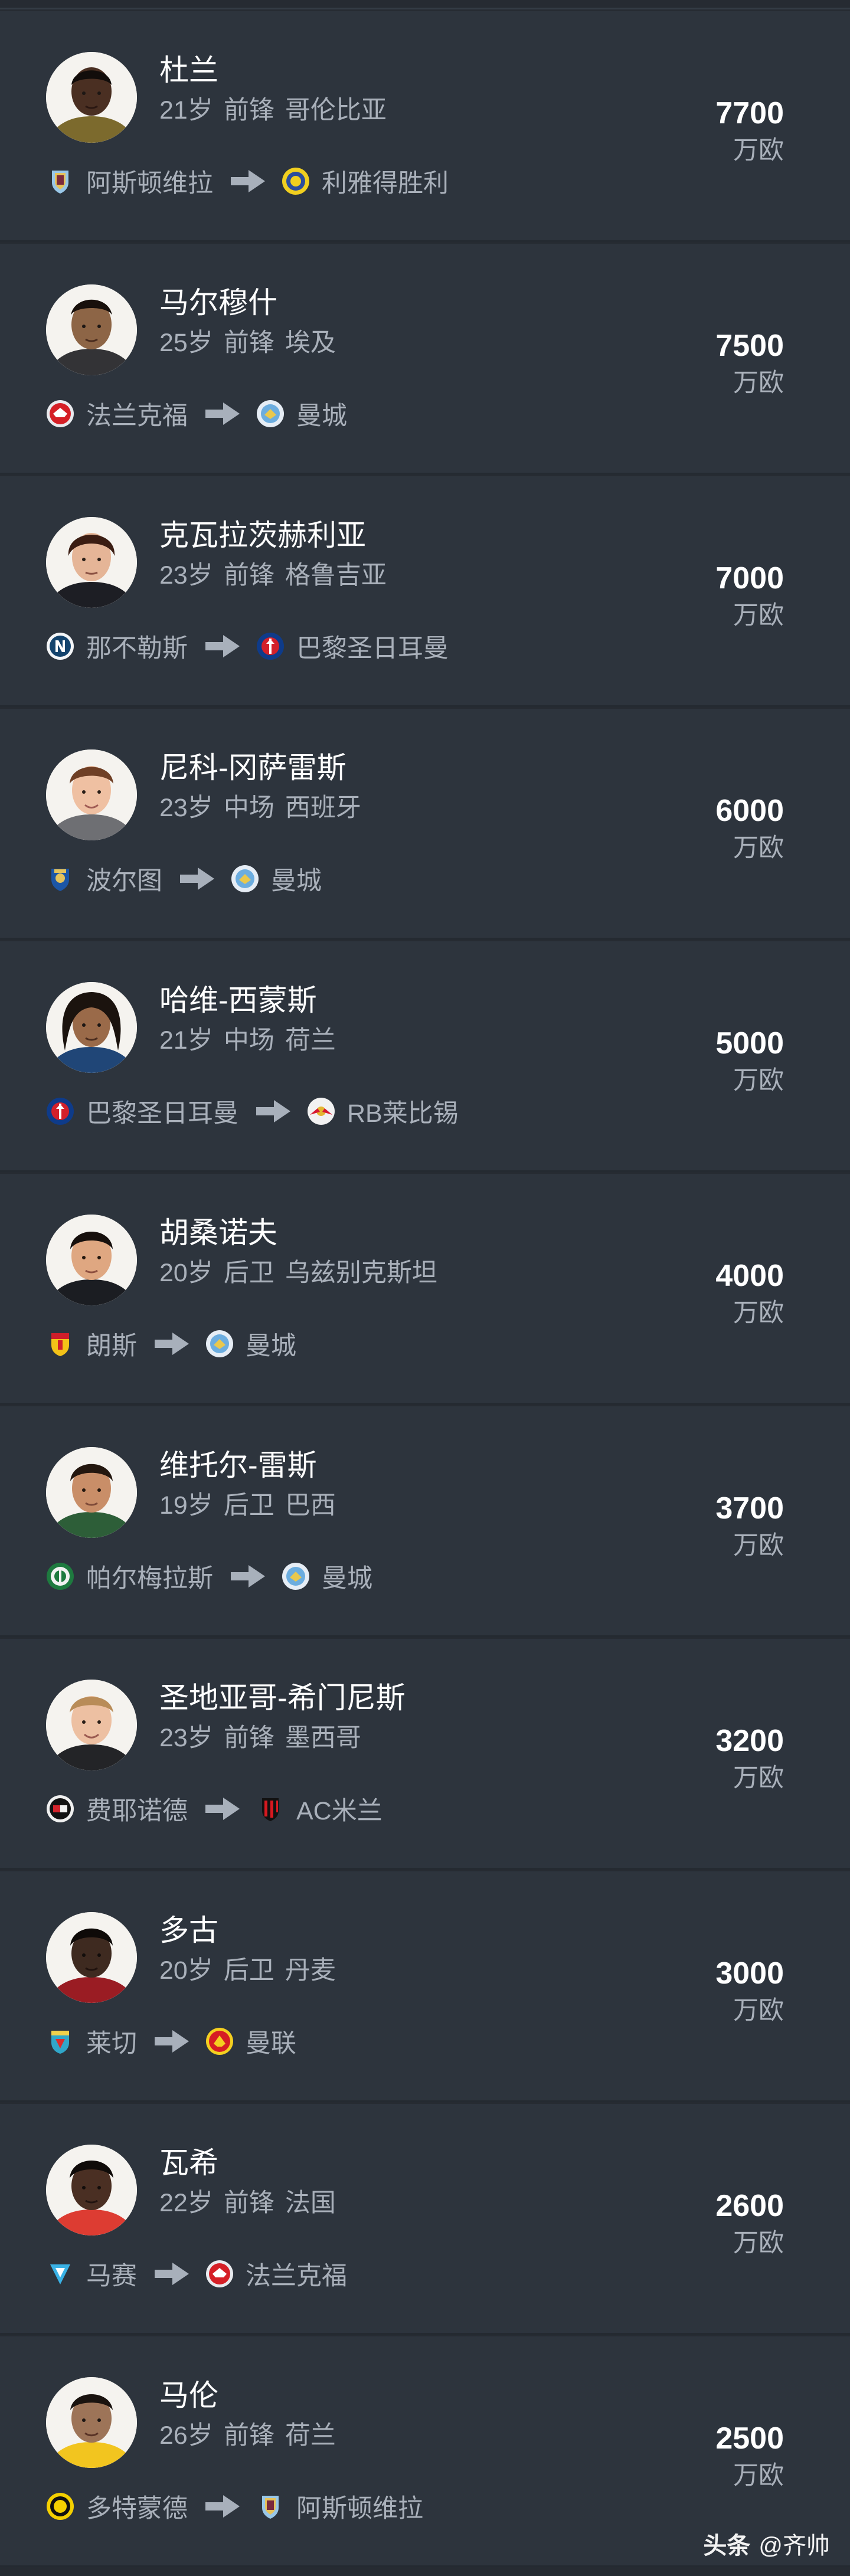  I want to click on to-club: 曼联, so click(271, 2044).